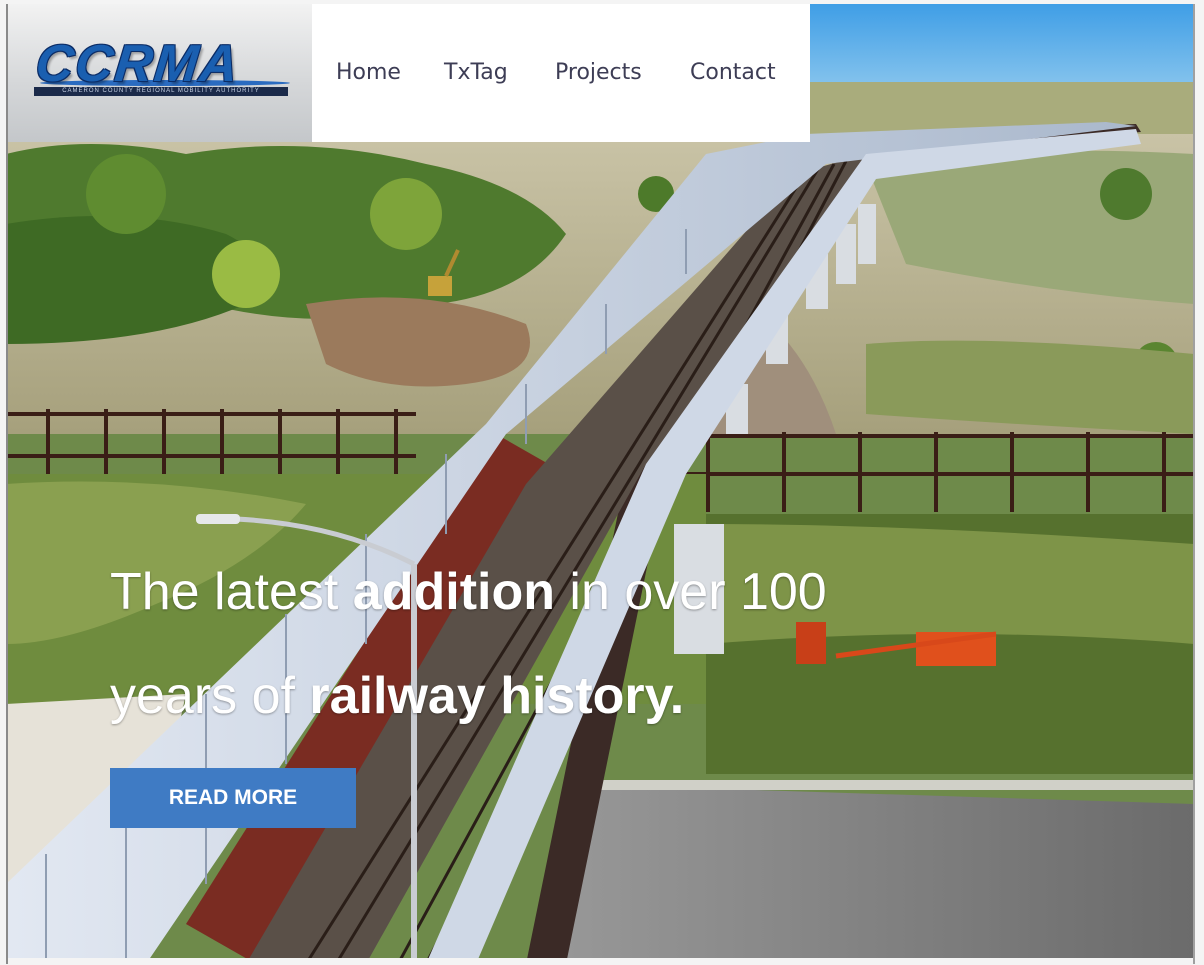 Image resolution: width=1204 pixels, height=965 pixels. I want to click on main-nav: Home TxTag Projects Contact, so click(561, 73).